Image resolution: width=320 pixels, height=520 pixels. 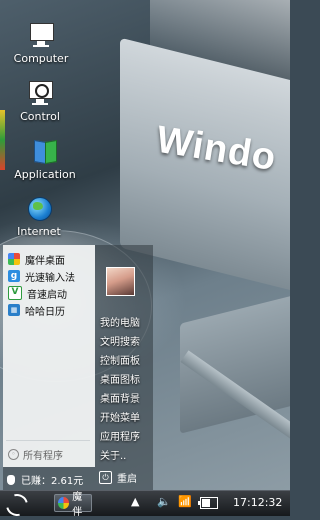 I want to click on menu-divider, so click(x=48, y=440).